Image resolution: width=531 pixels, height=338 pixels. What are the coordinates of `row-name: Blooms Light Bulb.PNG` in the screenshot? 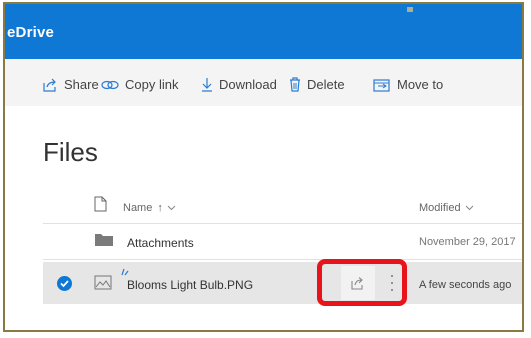 It's located at (190, 285).